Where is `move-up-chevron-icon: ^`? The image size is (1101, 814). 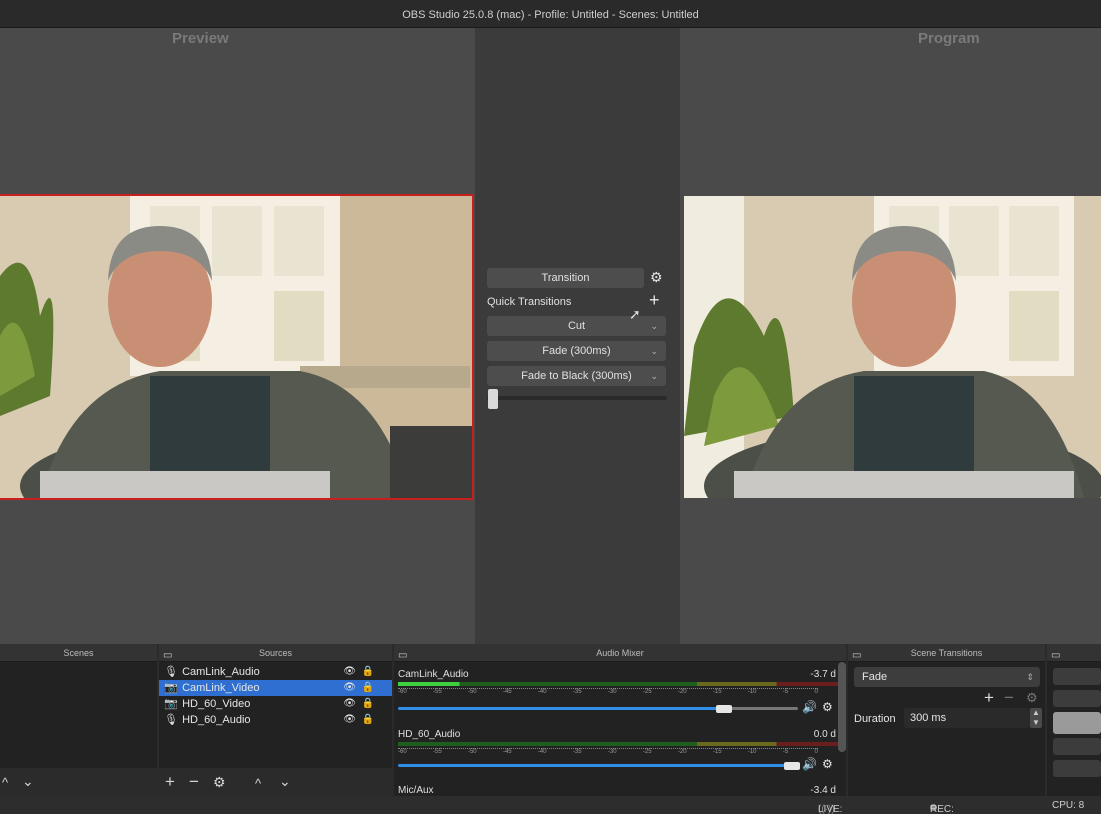 move-up-chevron-icon: ^ is located at coordinates (258, 783).